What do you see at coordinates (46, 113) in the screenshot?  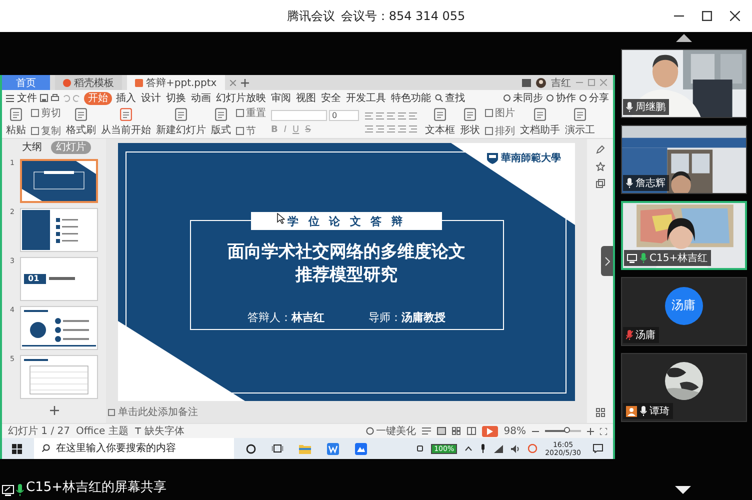 I see `ribbon-button: 剪切` at bounding box center [46, 113].